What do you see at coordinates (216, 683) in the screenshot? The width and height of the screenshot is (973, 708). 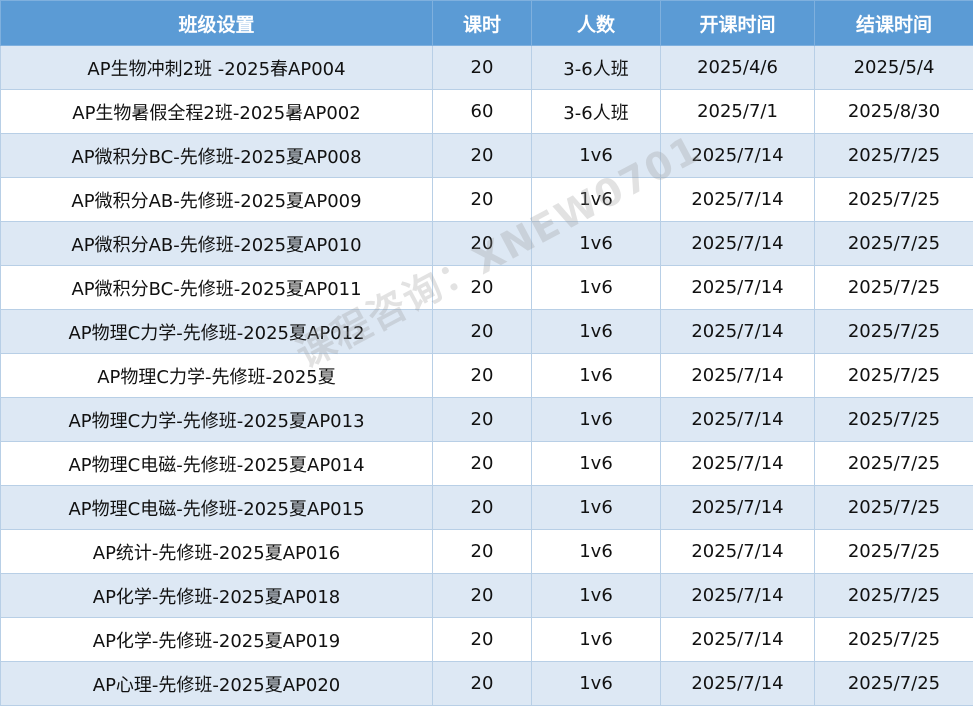 I see `cell-class-name: AP心理-先修班-2025夏AP020` at bounding box center [216, 683].